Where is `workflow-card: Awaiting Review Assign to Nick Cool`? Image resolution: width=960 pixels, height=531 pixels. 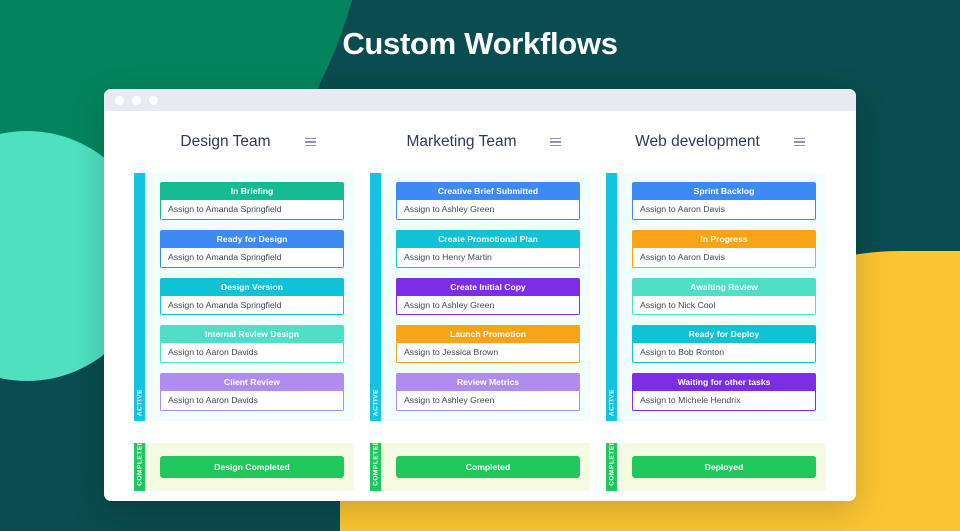
workflow-card: Awaiting Review Assign to Nick Cool is located at coordinates (724, 296).